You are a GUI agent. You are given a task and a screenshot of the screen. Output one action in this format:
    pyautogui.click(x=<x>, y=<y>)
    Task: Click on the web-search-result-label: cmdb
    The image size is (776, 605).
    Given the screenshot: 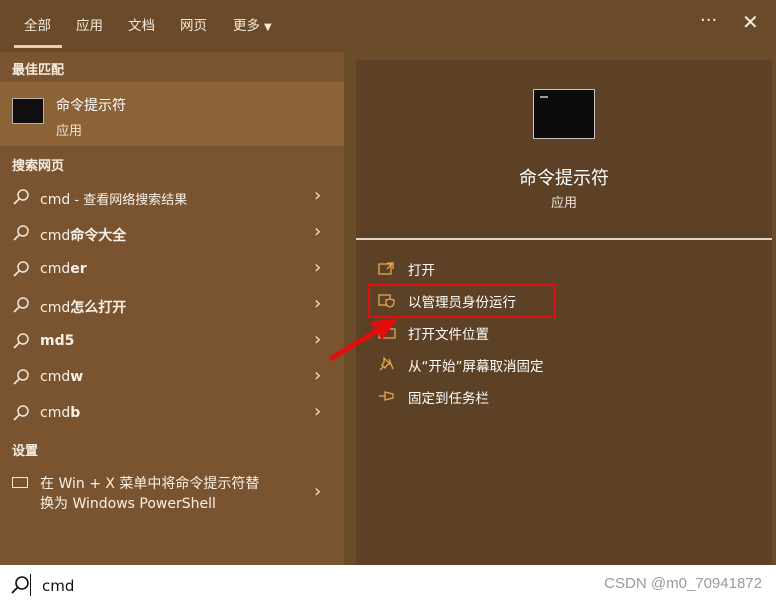 What is the action you would take?
    pyautogui.click(x=60, y=413)
    